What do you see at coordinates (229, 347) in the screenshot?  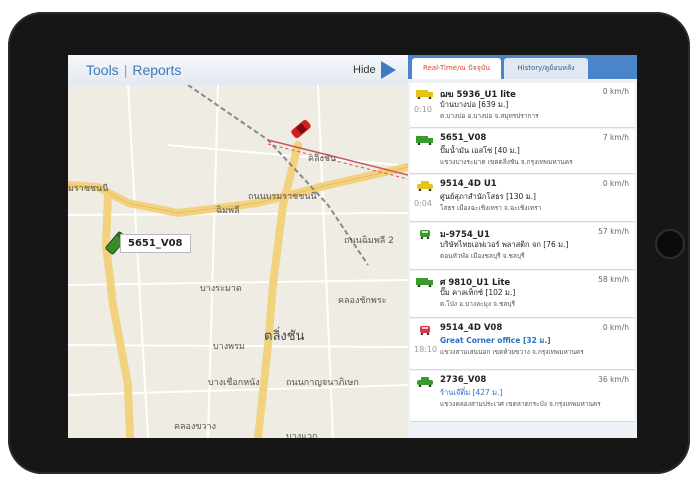 I see `map-label: บางพรม` at bounding box center [229, 347].